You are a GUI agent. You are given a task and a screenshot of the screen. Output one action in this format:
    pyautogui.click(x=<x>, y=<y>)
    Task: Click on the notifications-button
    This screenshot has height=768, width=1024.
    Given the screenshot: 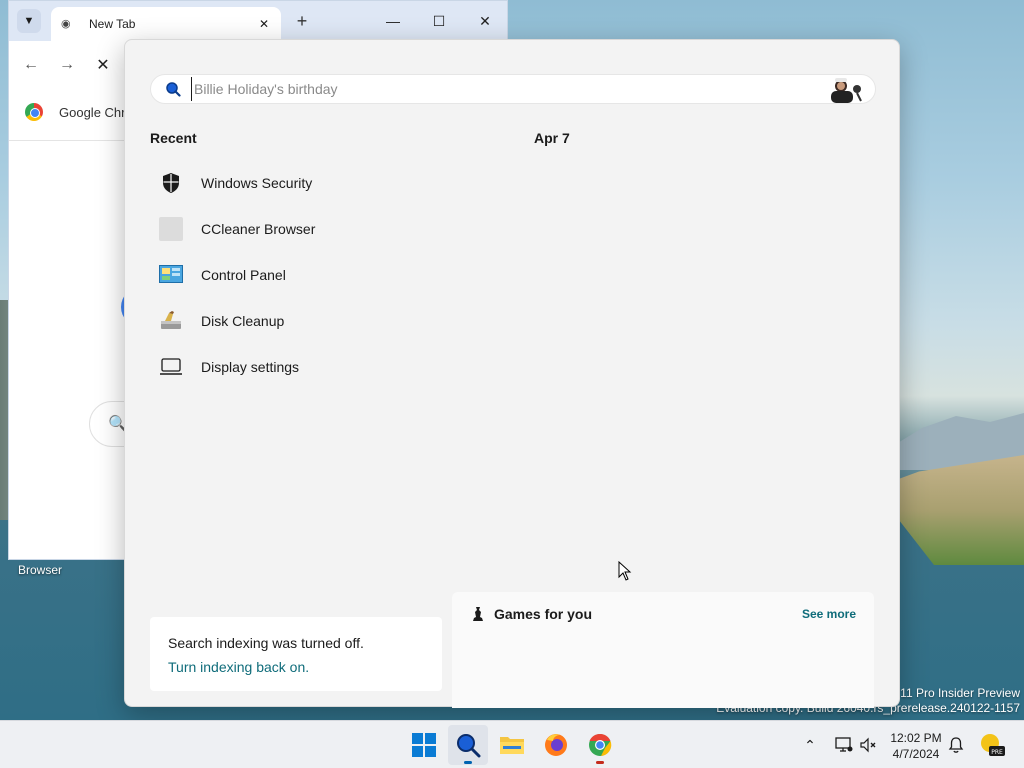 What is the action you would take?
    pyautogui.click(x=956, y=745)
    